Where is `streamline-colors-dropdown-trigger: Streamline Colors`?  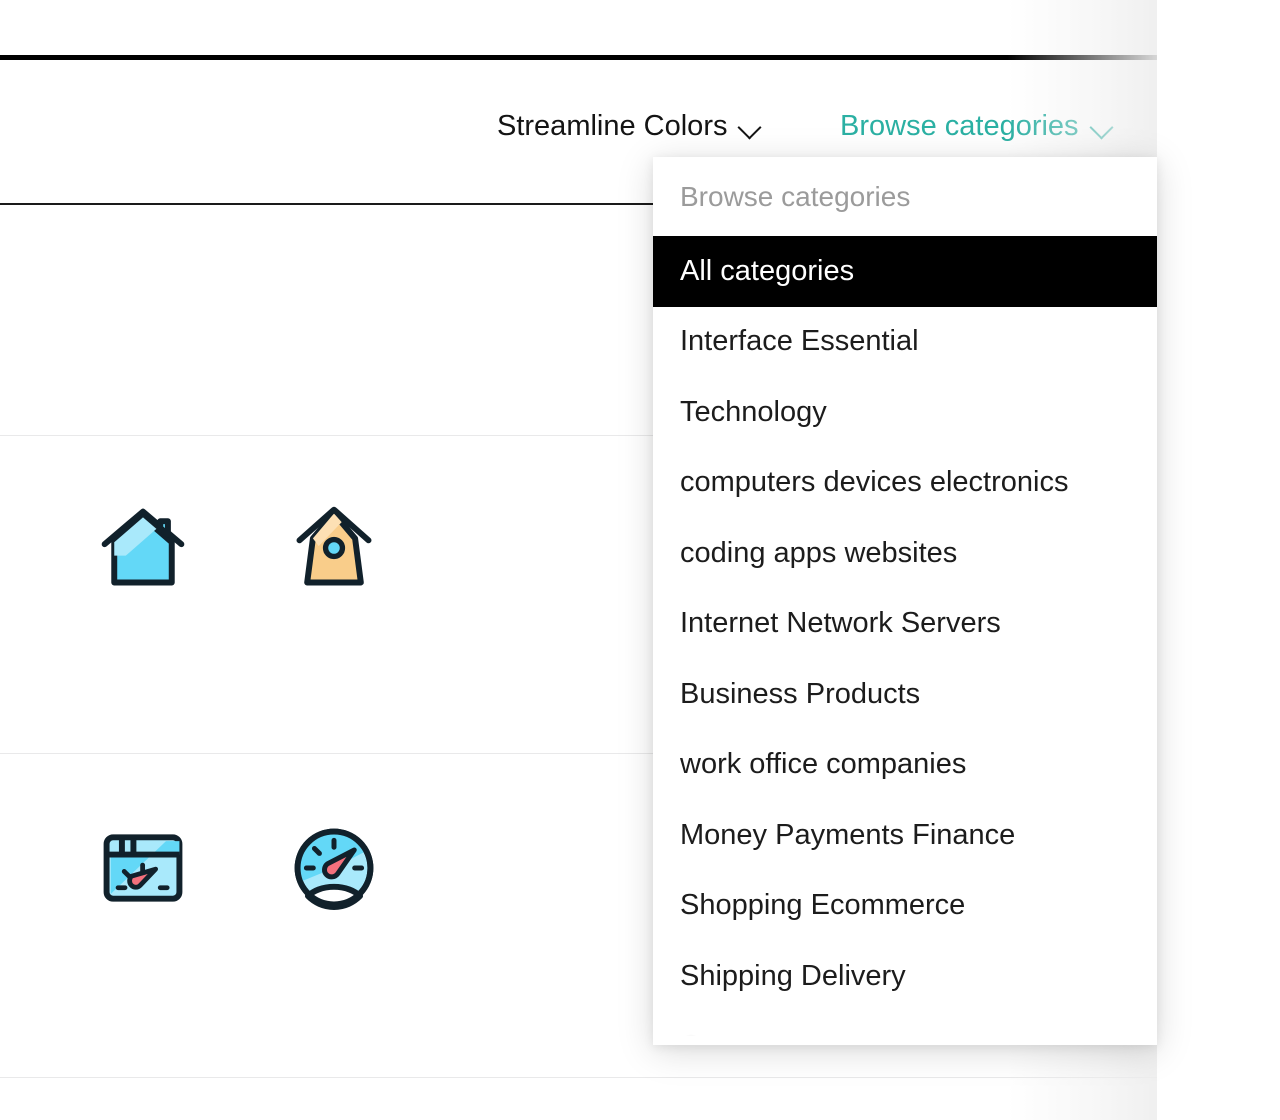
streamline-colors-dropdown-trigger: Streamline Colors is located at coordinates (629, 126).